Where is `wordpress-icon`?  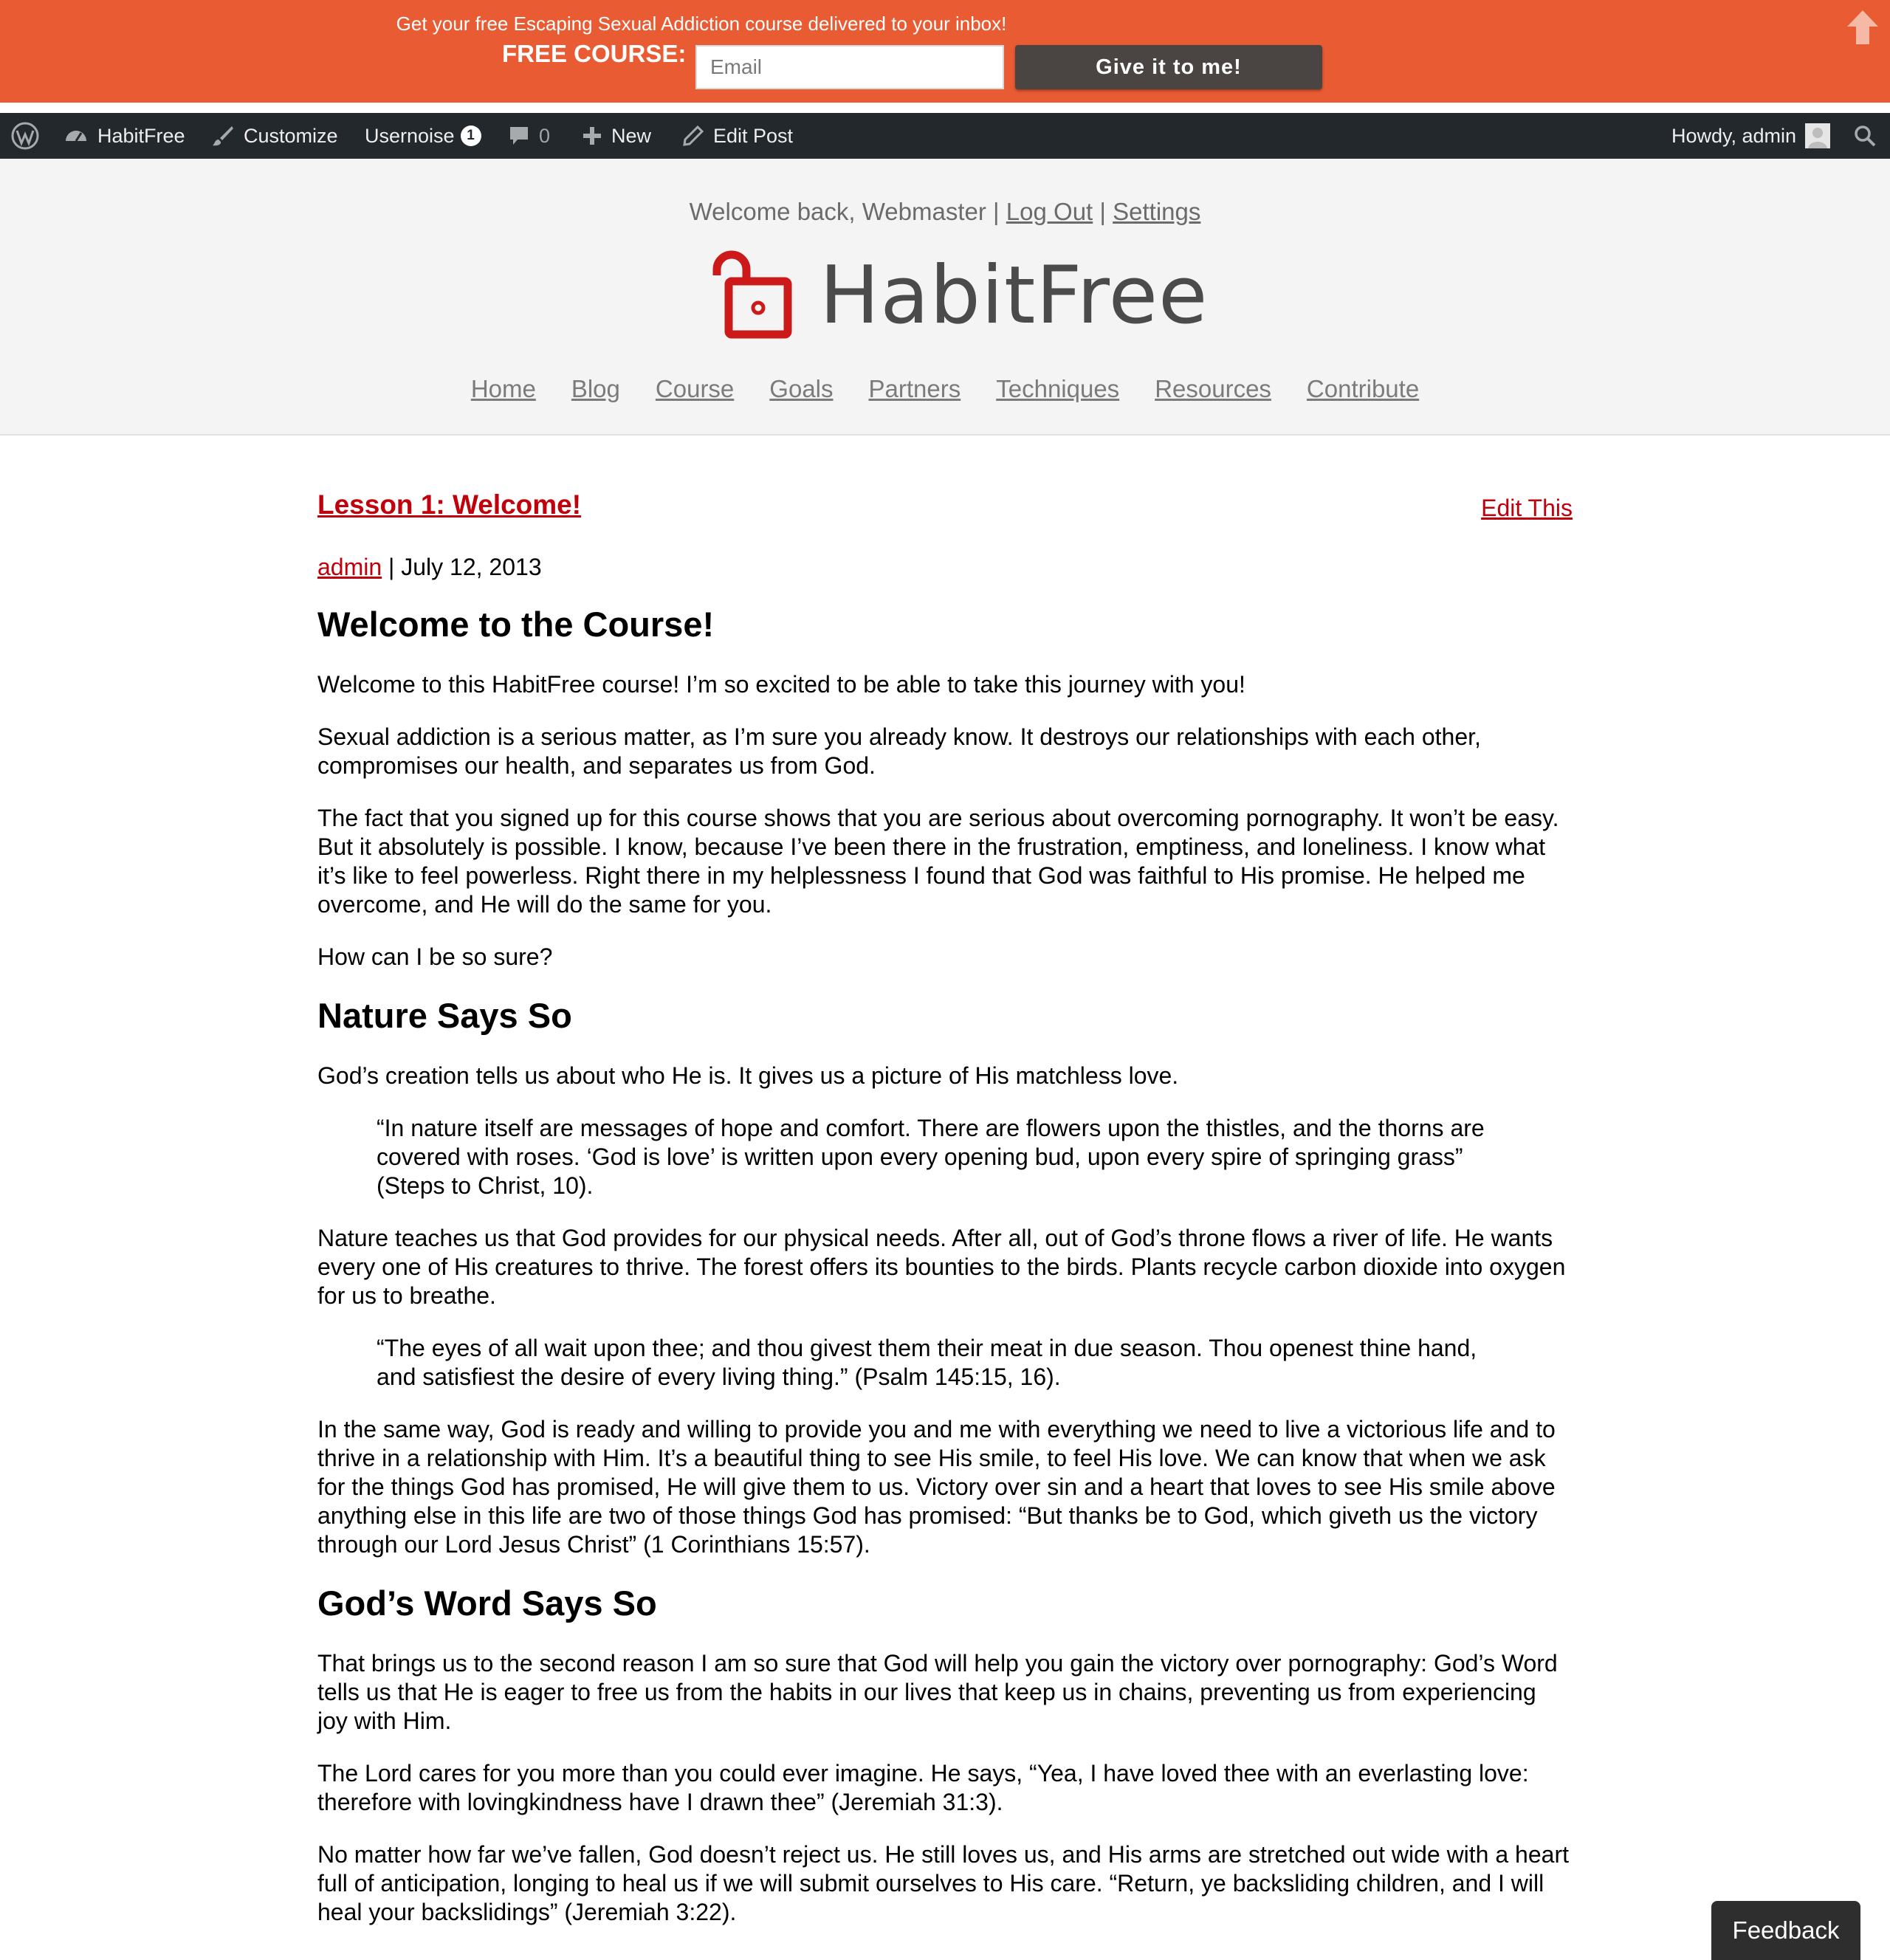 wordpress-icon is located at coordinates (25, 136).